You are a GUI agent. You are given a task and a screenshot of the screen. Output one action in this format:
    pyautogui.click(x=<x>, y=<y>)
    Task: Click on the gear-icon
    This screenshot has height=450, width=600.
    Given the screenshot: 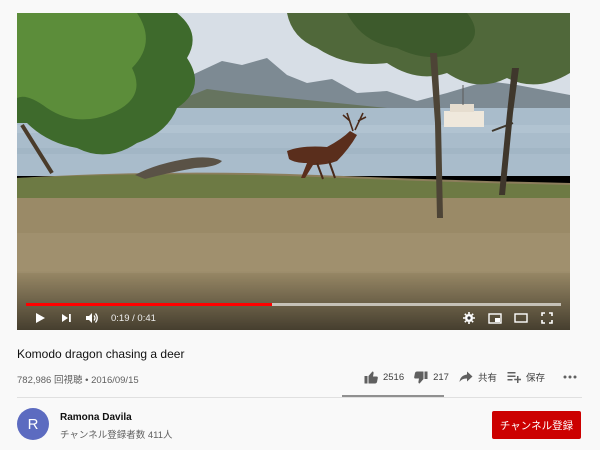 What is the action you would take?
    pyautogui.click(x=469, y=318)
    